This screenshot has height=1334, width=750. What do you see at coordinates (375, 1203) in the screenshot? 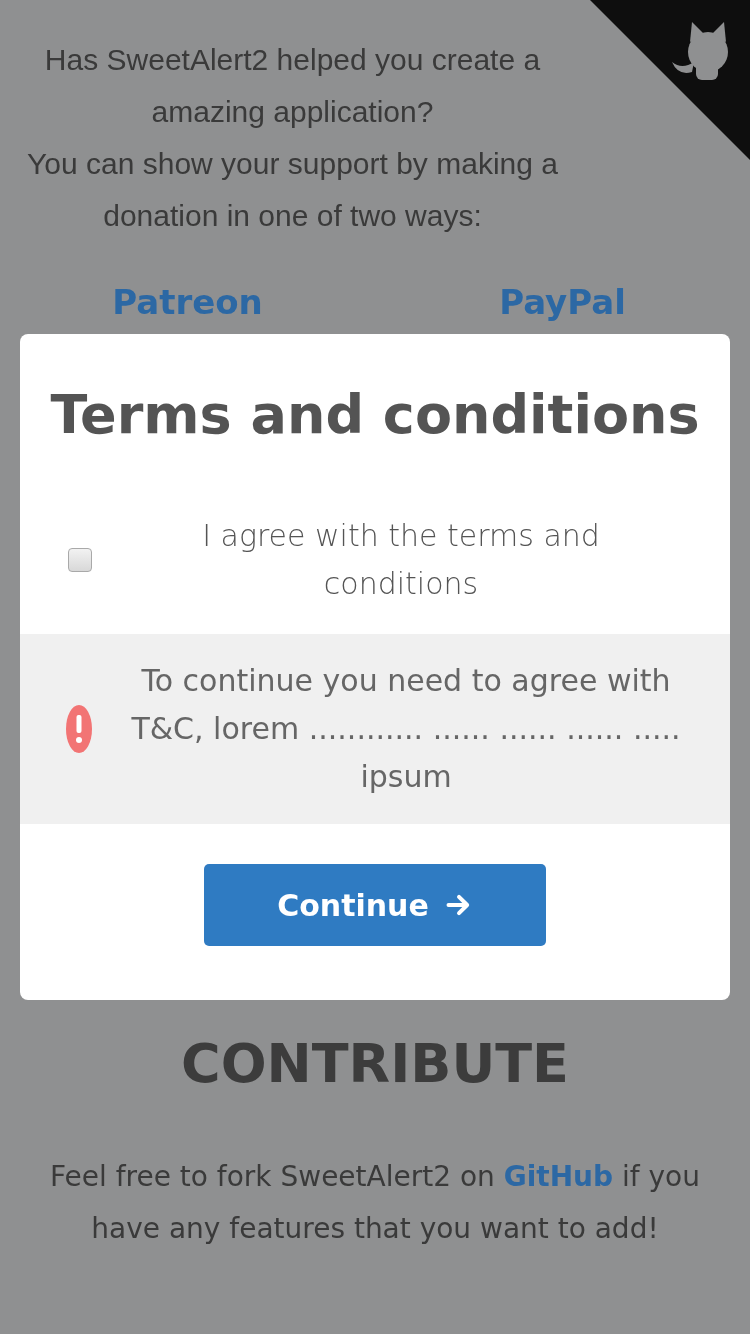
I see `contribute-paragraph: Feel free to fork SweetAlert2 on GitHub if you have any features that you want to add!` at bounding box center [375, 1203].